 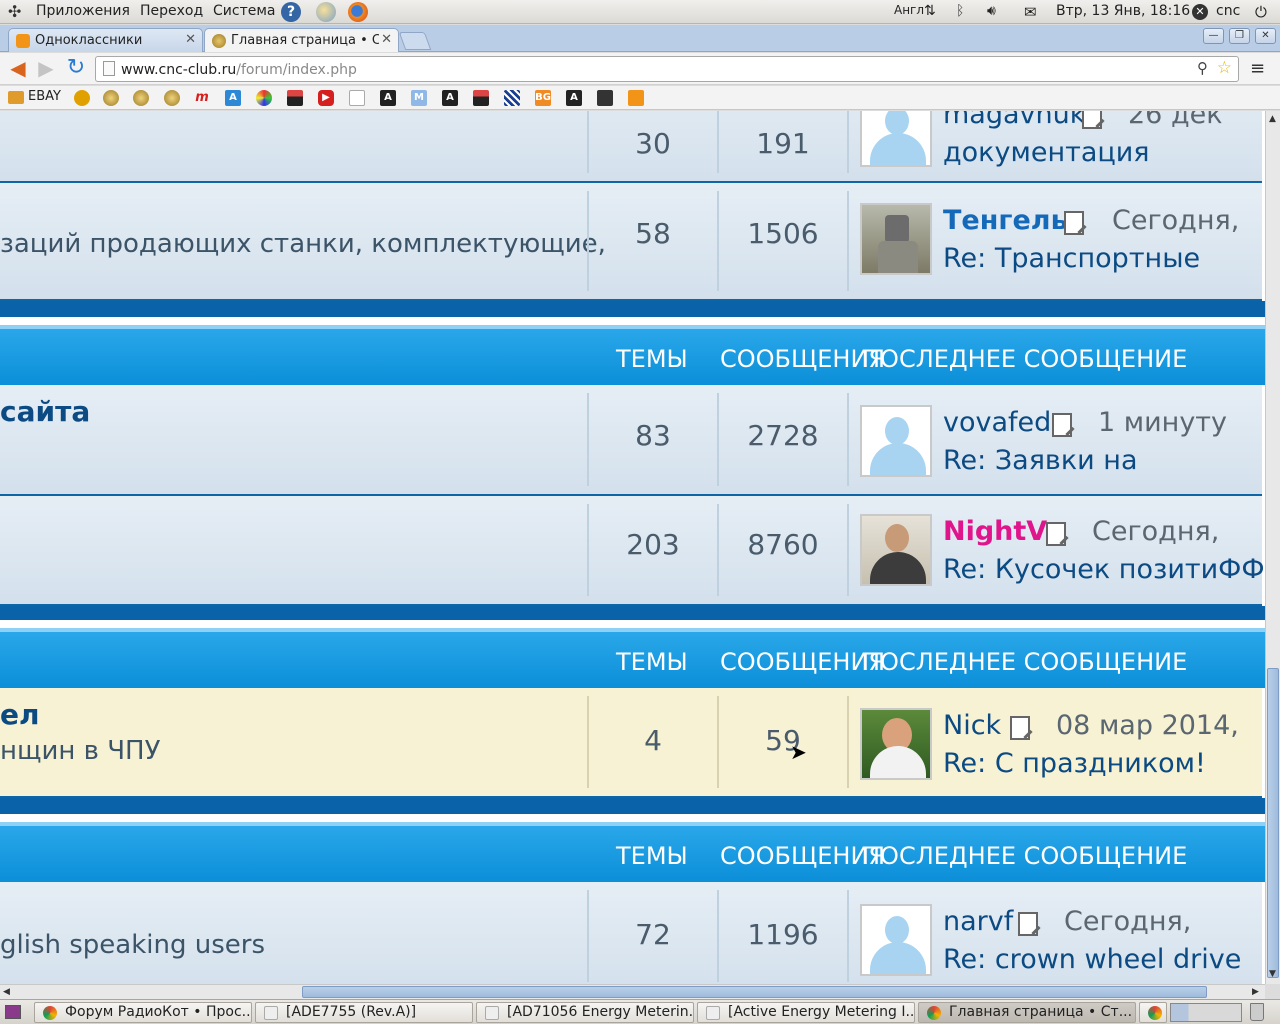 I want to click on bookmark-ring-icon, so click(x=82, y=98).